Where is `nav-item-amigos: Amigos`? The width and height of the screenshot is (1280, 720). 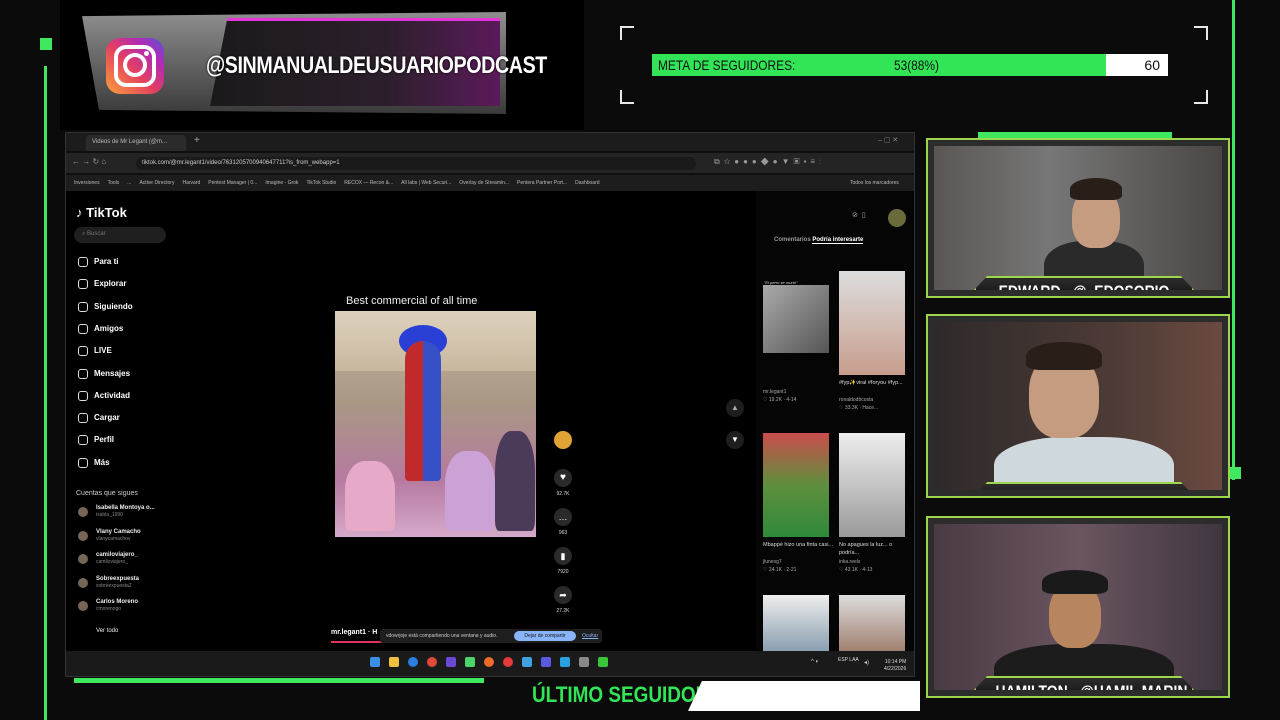
nav-item-amigos: Amigos is located at coordinates (100, 328).